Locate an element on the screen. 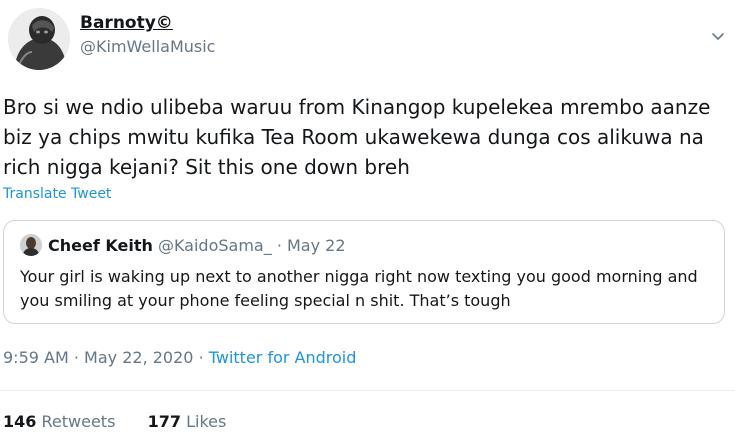 The width and height of the screenshot is (735, 438). quoted-date: May 22 is located at coordinates (316, 245).